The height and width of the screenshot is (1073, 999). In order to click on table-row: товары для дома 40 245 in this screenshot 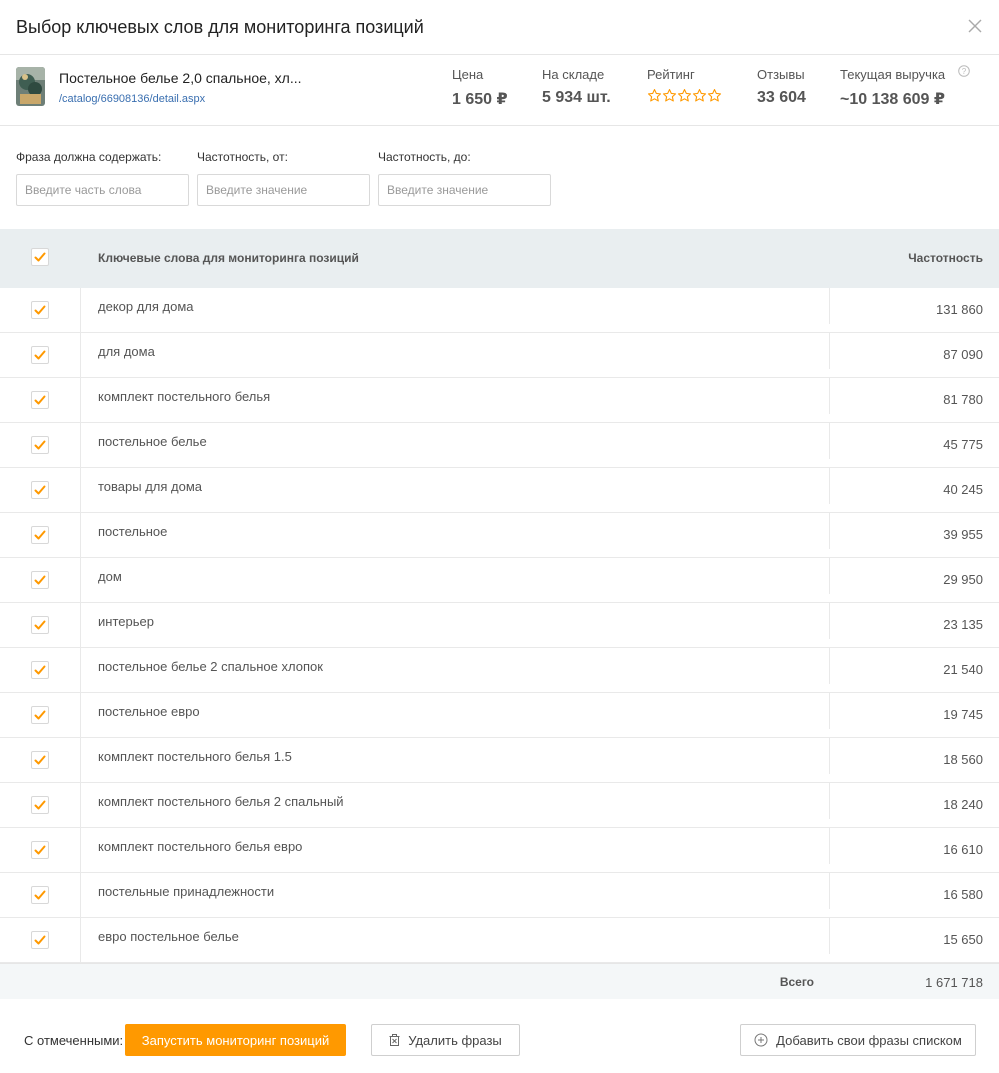, I will do `click(499, 490)`.